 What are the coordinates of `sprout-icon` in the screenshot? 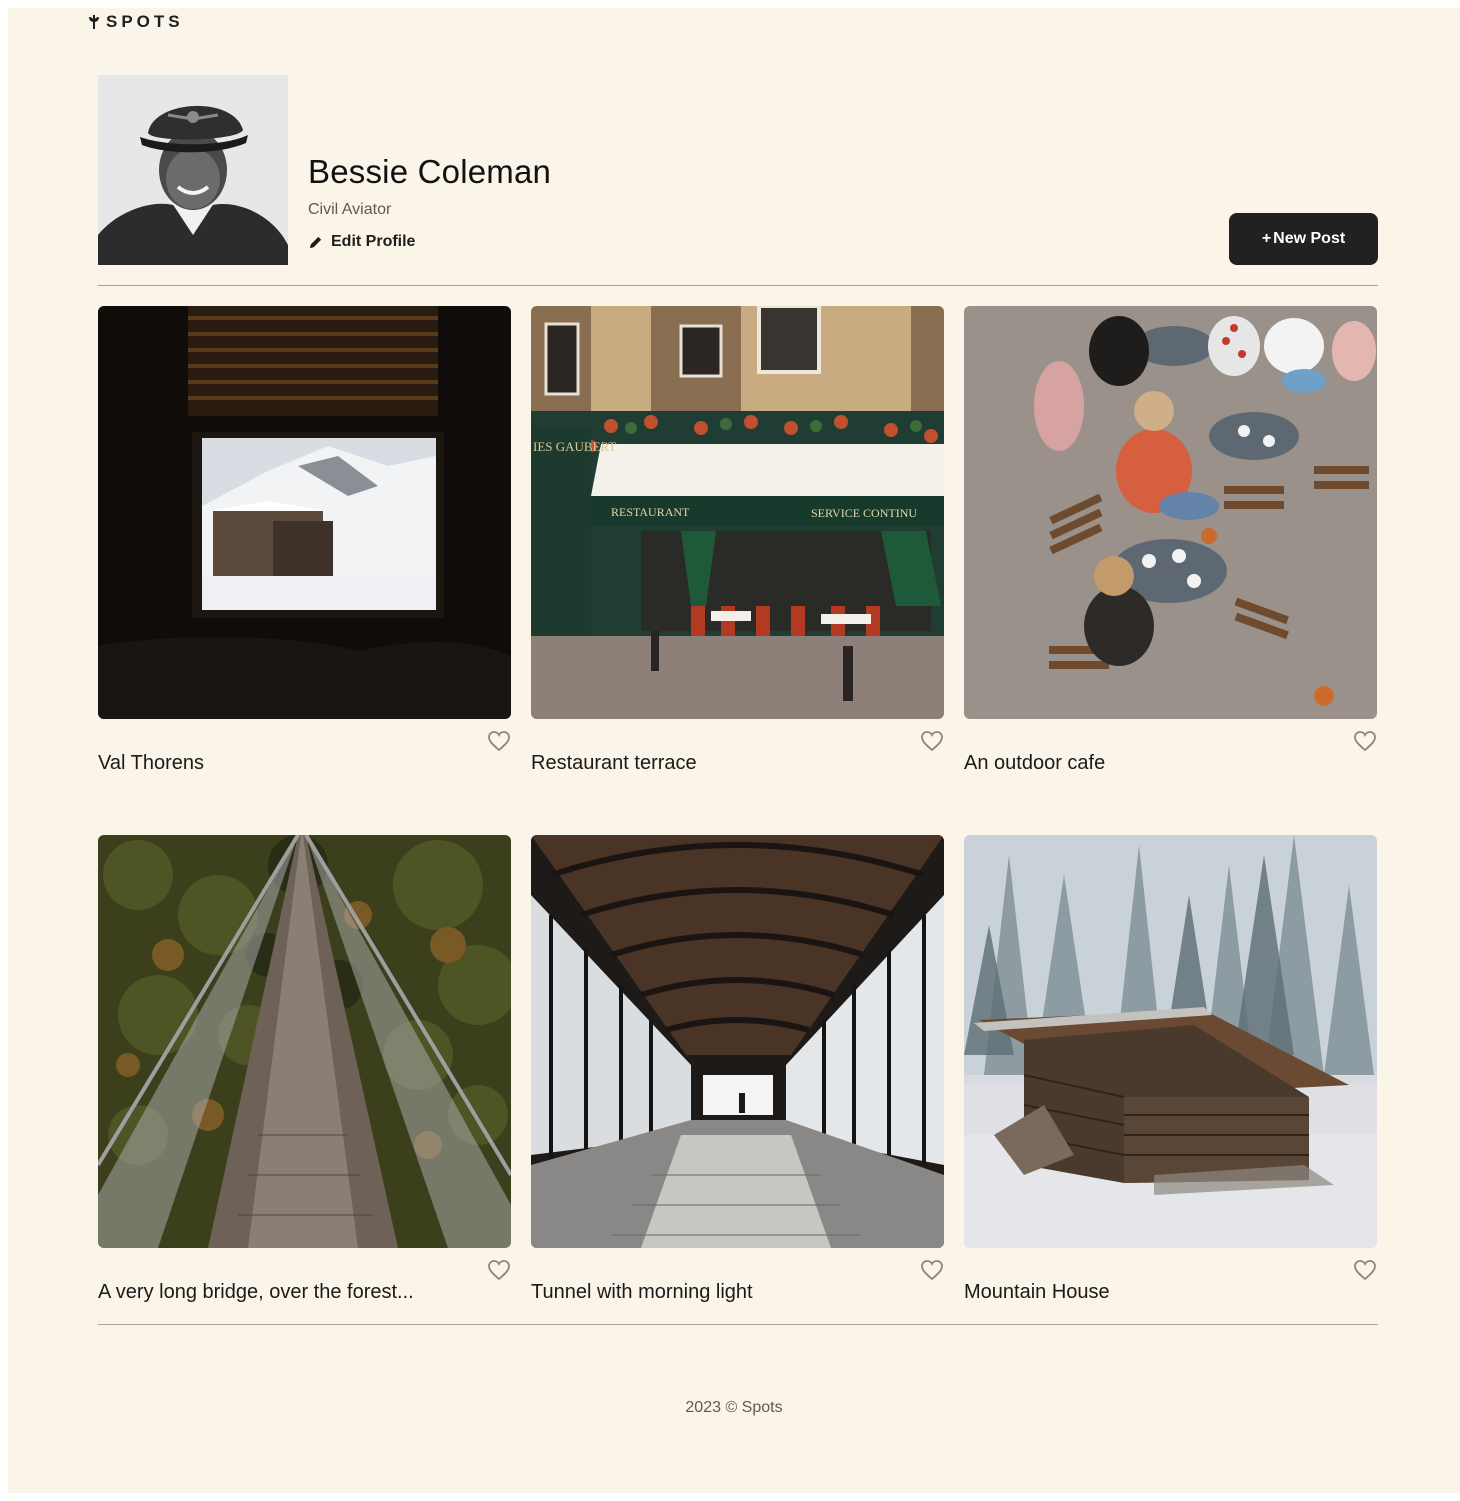 It's located at (94, 22).